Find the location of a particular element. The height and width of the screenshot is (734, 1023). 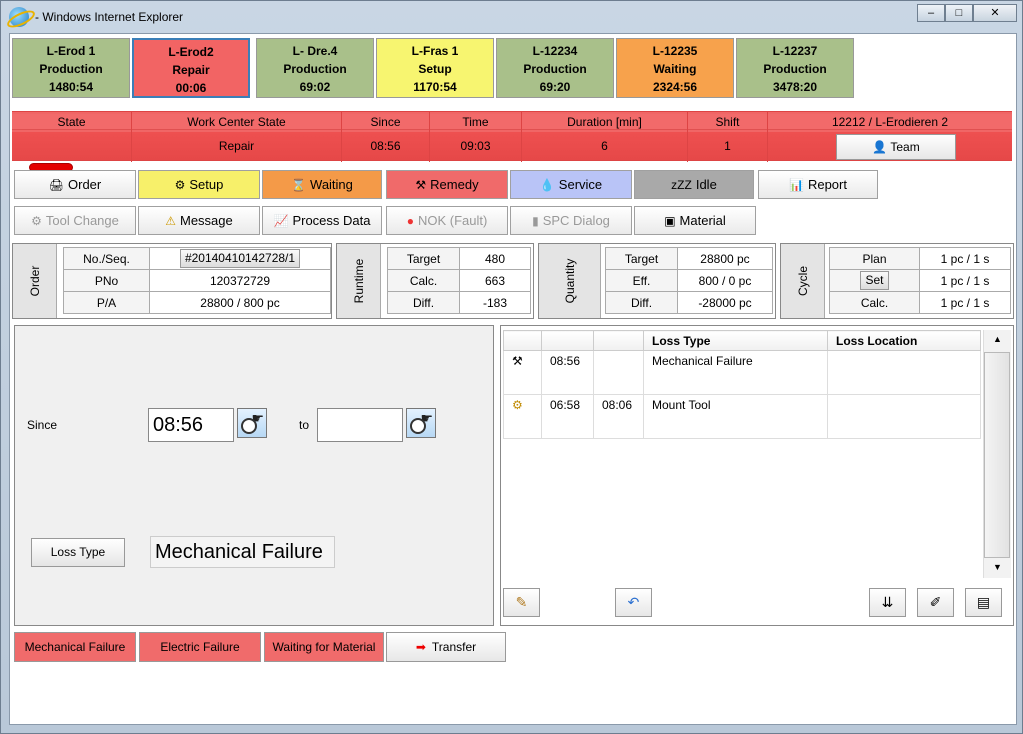

button-label: Setup is located at coordinates (206, 184).